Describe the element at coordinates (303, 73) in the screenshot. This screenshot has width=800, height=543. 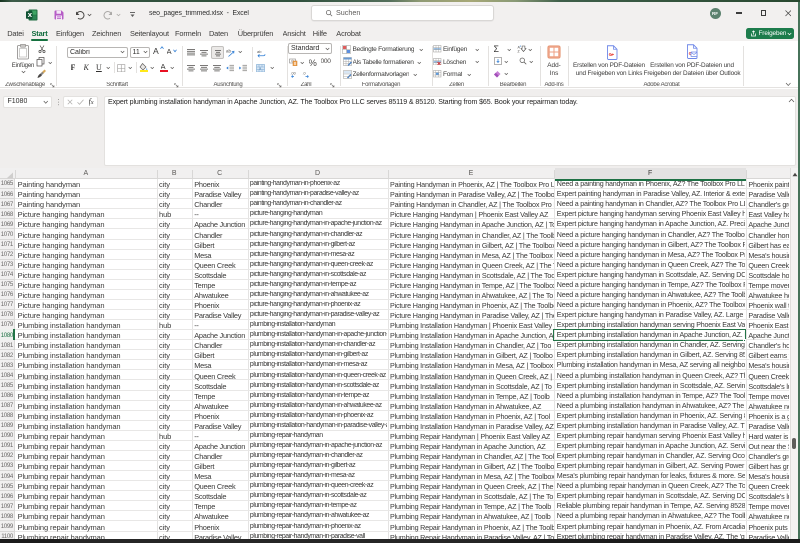
I see `svg-text: .0` at that location.